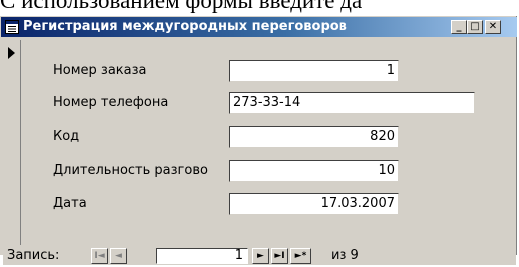  What do you see at coordinates (66, 136) in the screenshot?
I see `code-label: Код` at bounding box center [66, 136].